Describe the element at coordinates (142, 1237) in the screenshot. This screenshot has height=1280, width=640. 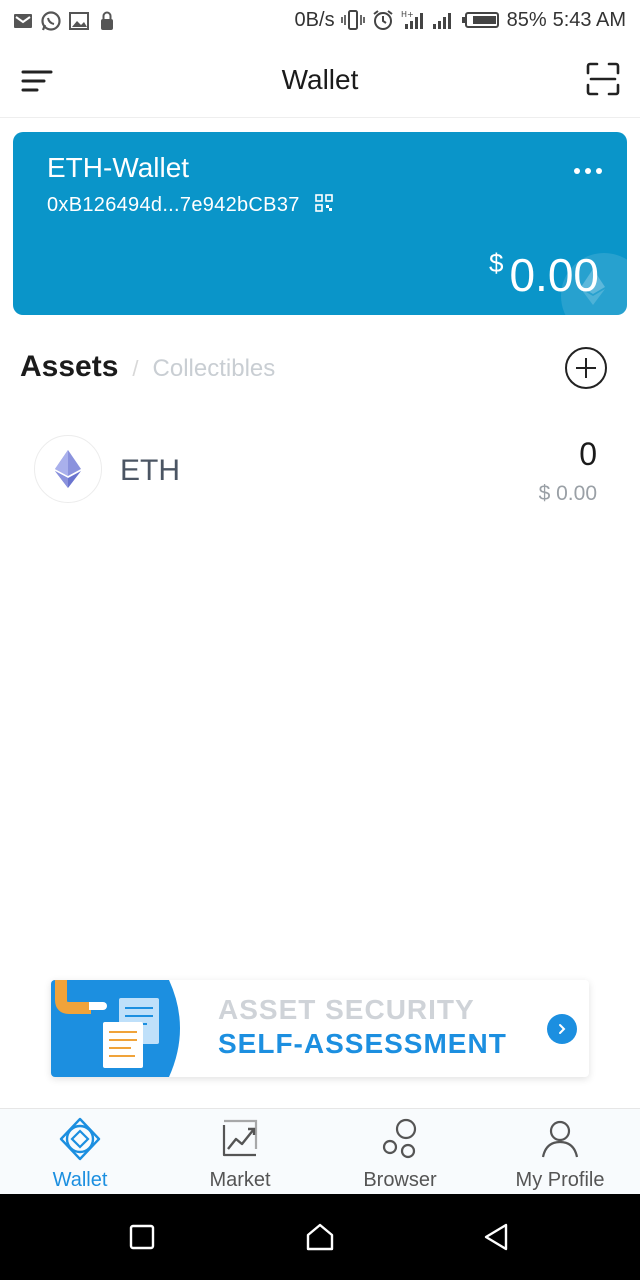
I see `recents-icon` at that location.